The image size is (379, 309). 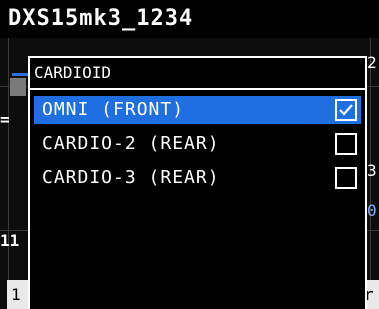 I want to click on bg-divider, so click(x=8, y=173).